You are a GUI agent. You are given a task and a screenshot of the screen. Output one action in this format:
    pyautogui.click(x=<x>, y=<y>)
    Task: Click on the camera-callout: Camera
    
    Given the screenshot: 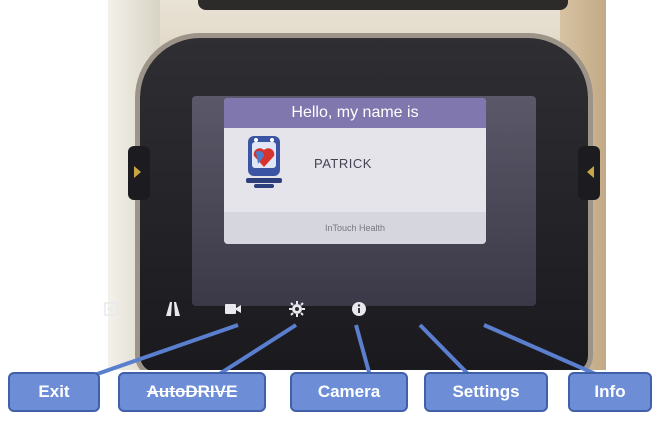 What is the action you would take?
    pyautogui.click(x=349, y=392)
    